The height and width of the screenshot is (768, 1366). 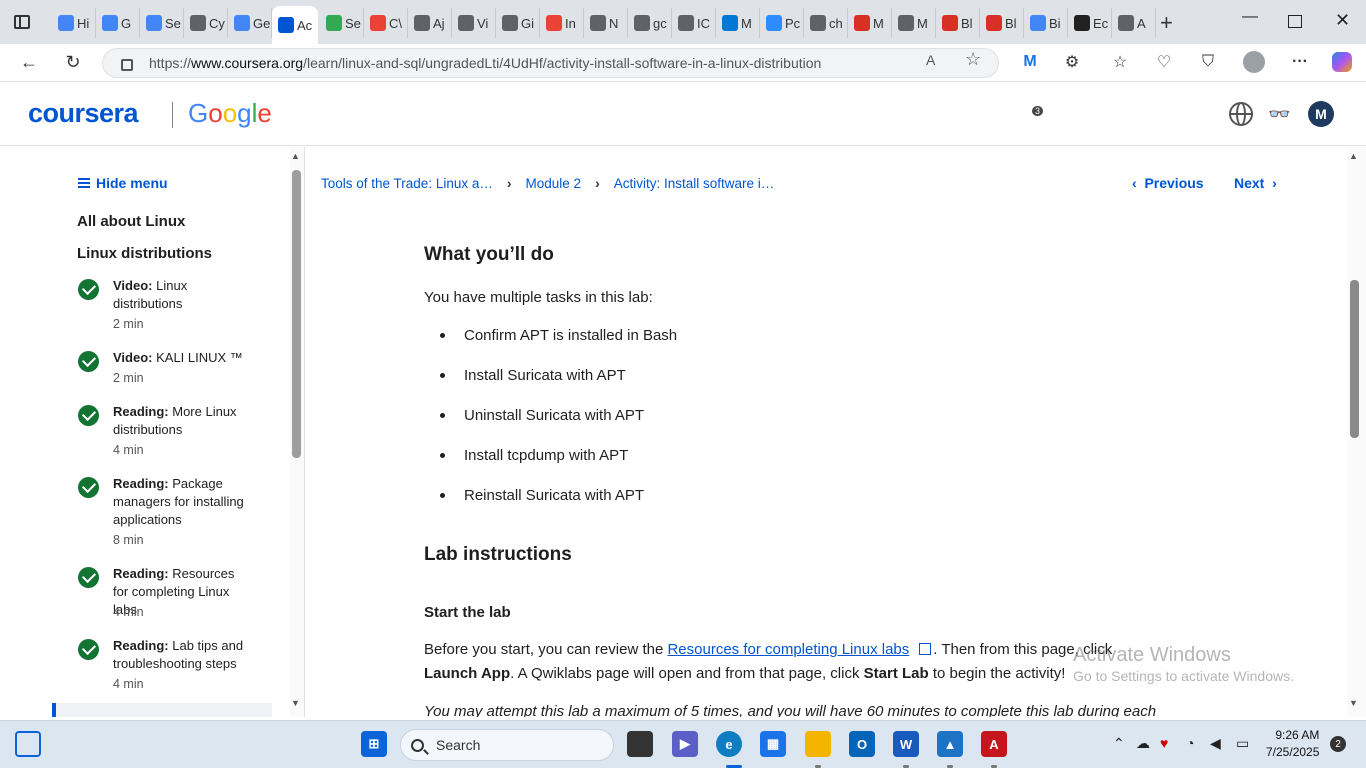 I want to click on sidebar-scroll-thumb, so click(x=296, y=314).